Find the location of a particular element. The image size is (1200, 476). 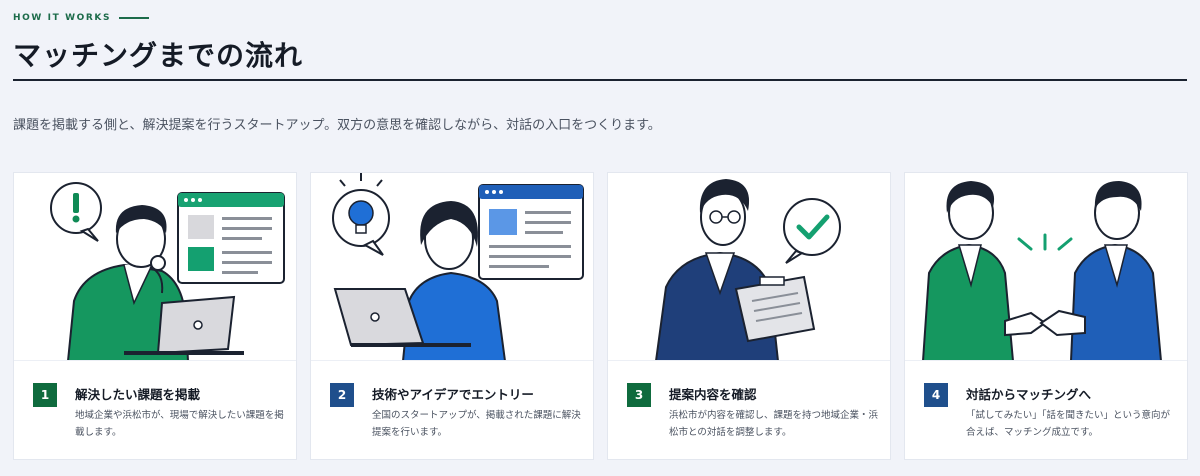

step-number-badge: 4 is located at coordinates (936, 395).